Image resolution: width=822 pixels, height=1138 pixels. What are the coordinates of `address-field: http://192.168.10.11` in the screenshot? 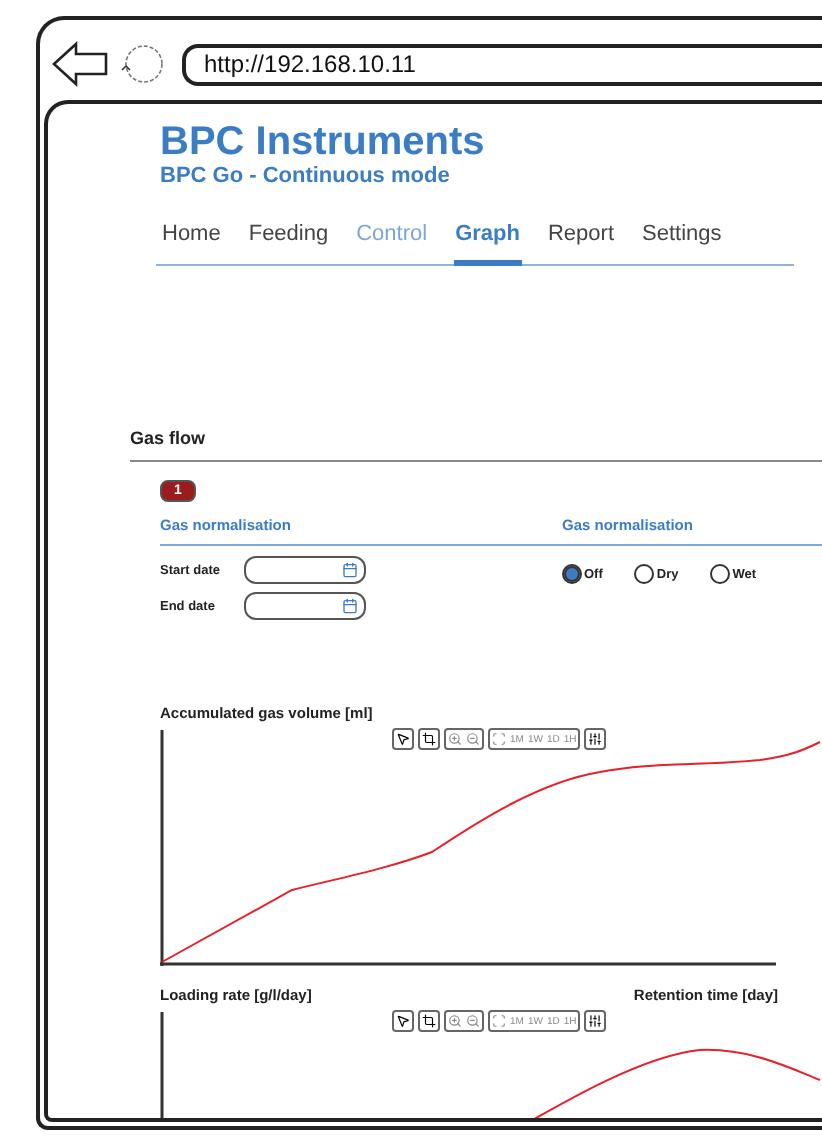 It's located at (502, 64).